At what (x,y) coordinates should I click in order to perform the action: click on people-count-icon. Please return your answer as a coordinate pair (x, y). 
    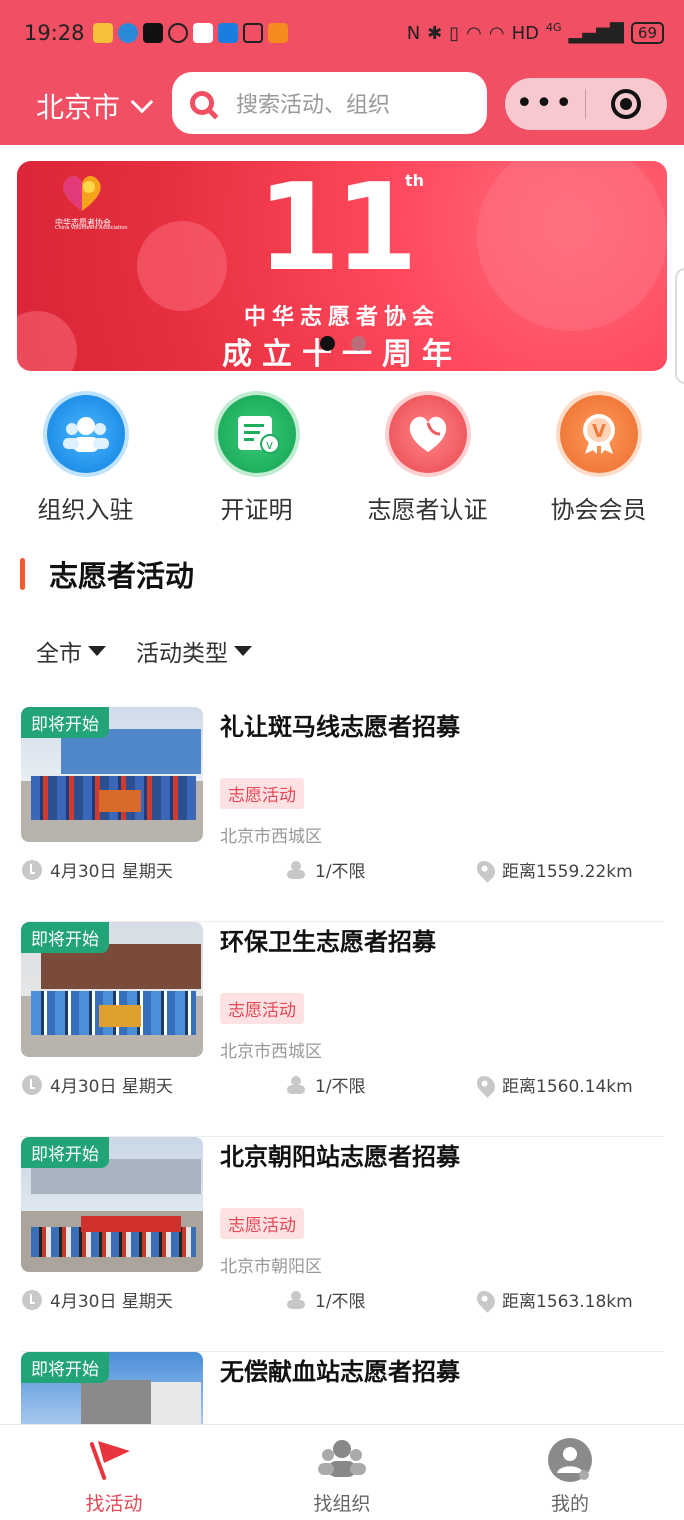
    Looking at the image, I should click on (296, 869).